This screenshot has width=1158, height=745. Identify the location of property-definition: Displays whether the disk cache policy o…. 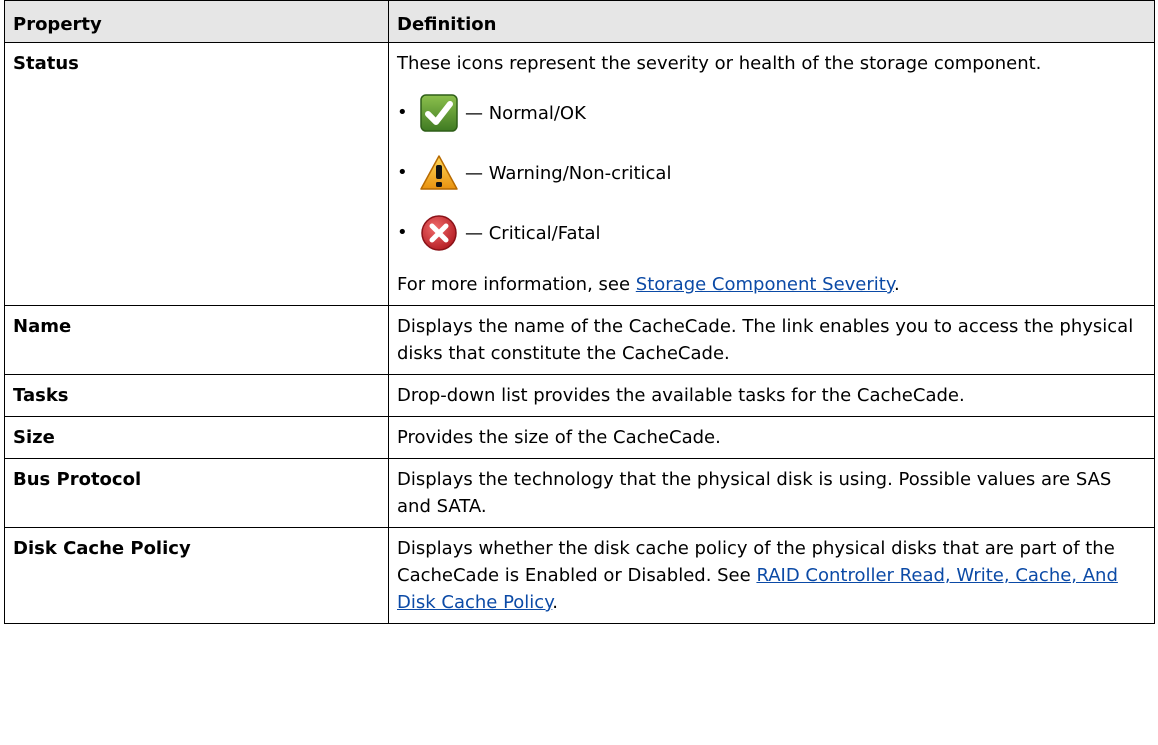
(771, 575).